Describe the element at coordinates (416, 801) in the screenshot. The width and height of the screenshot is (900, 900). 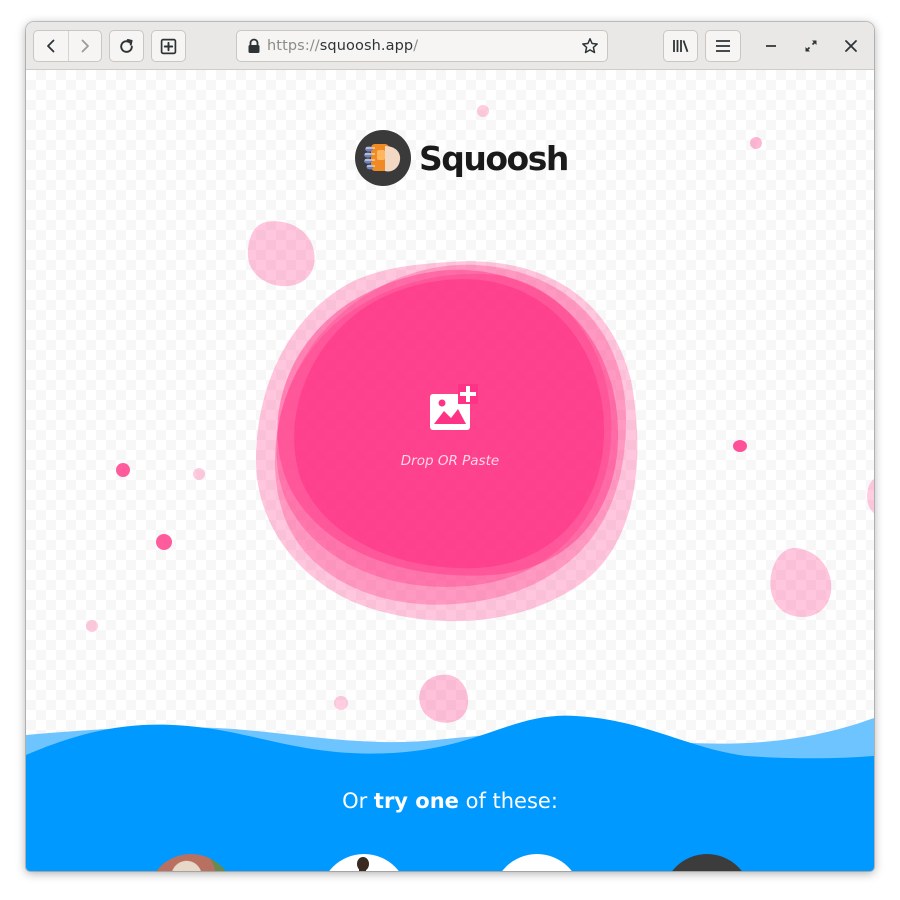
I see `try-strong: try one` at that location.